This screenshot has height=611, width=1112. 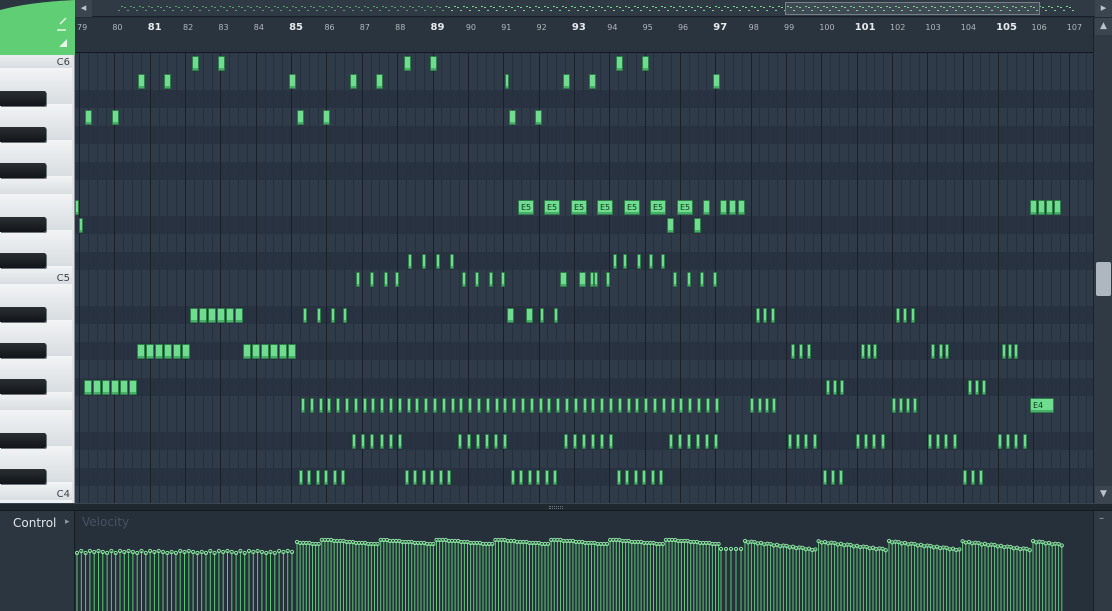 What do you see at coordinates (36, 186) in the screenshot?
I see `white-key` at bounding box center [36, 186].